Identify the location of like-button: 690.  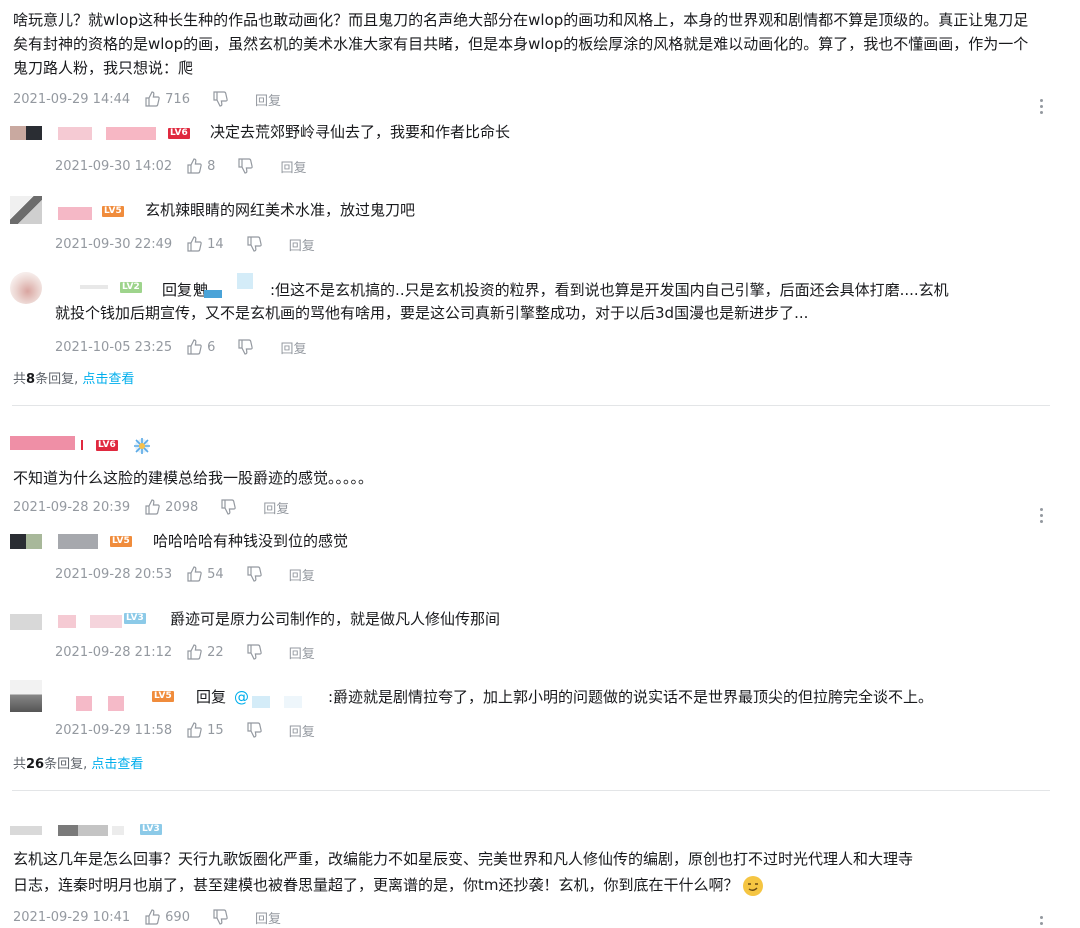
(167, 917).